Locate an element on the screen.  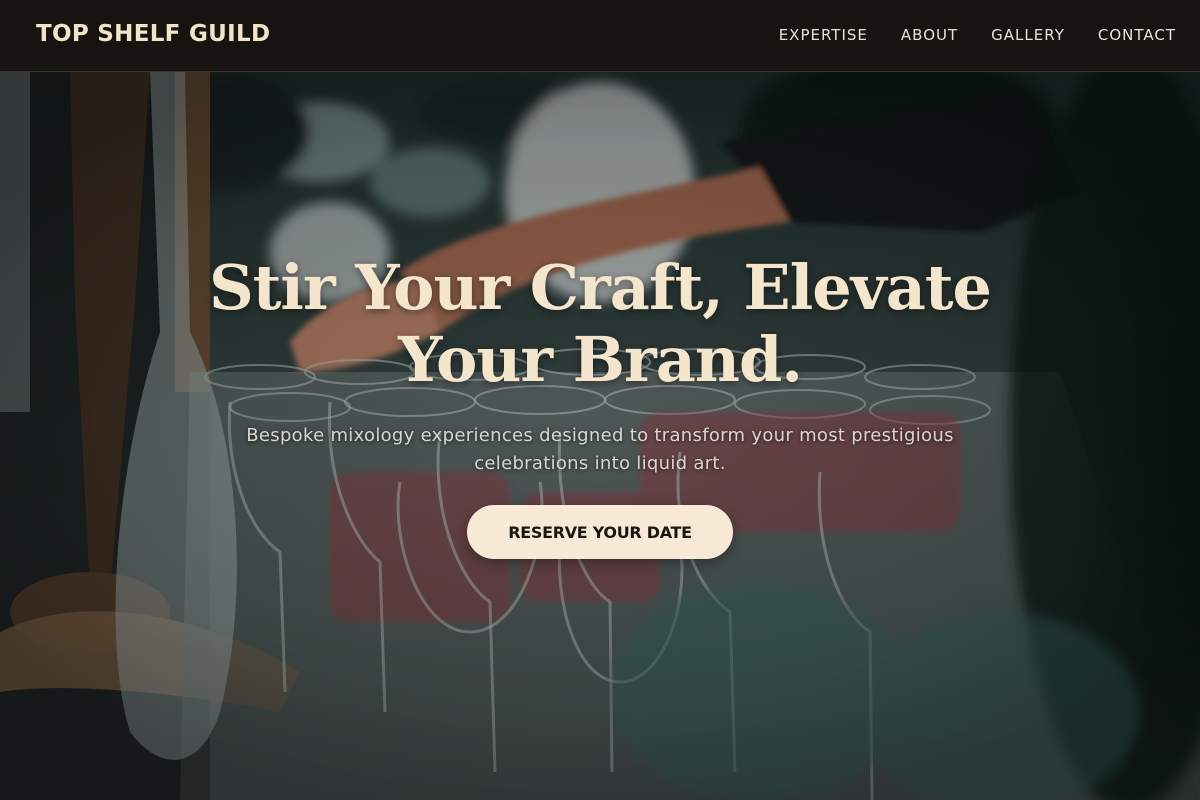
nav-link-contact: CONTACT is located at coordinates (1137, 35).